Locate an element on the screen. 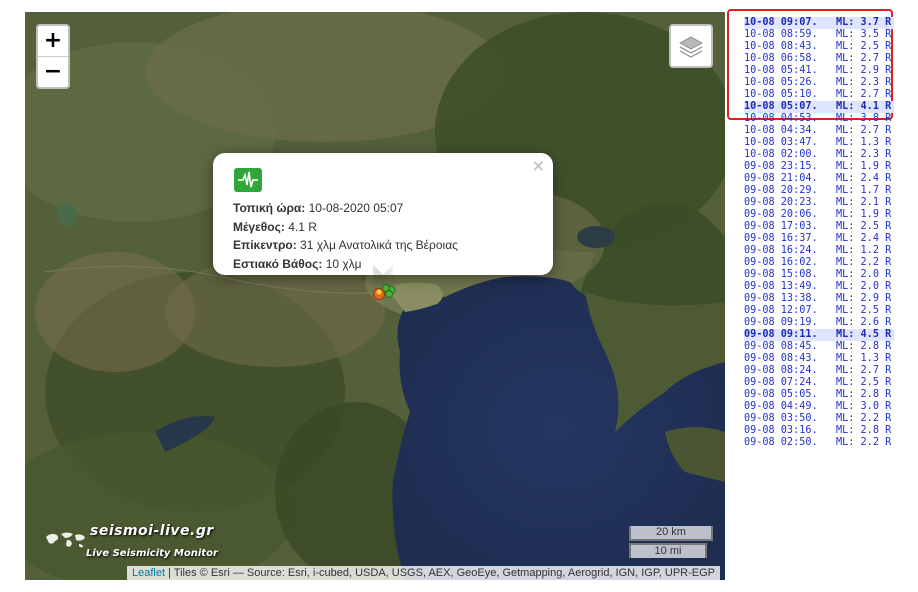 The image size is (918, 592). quake-magnitude: ML: 2.0 R is located at coordinates (864, 274).